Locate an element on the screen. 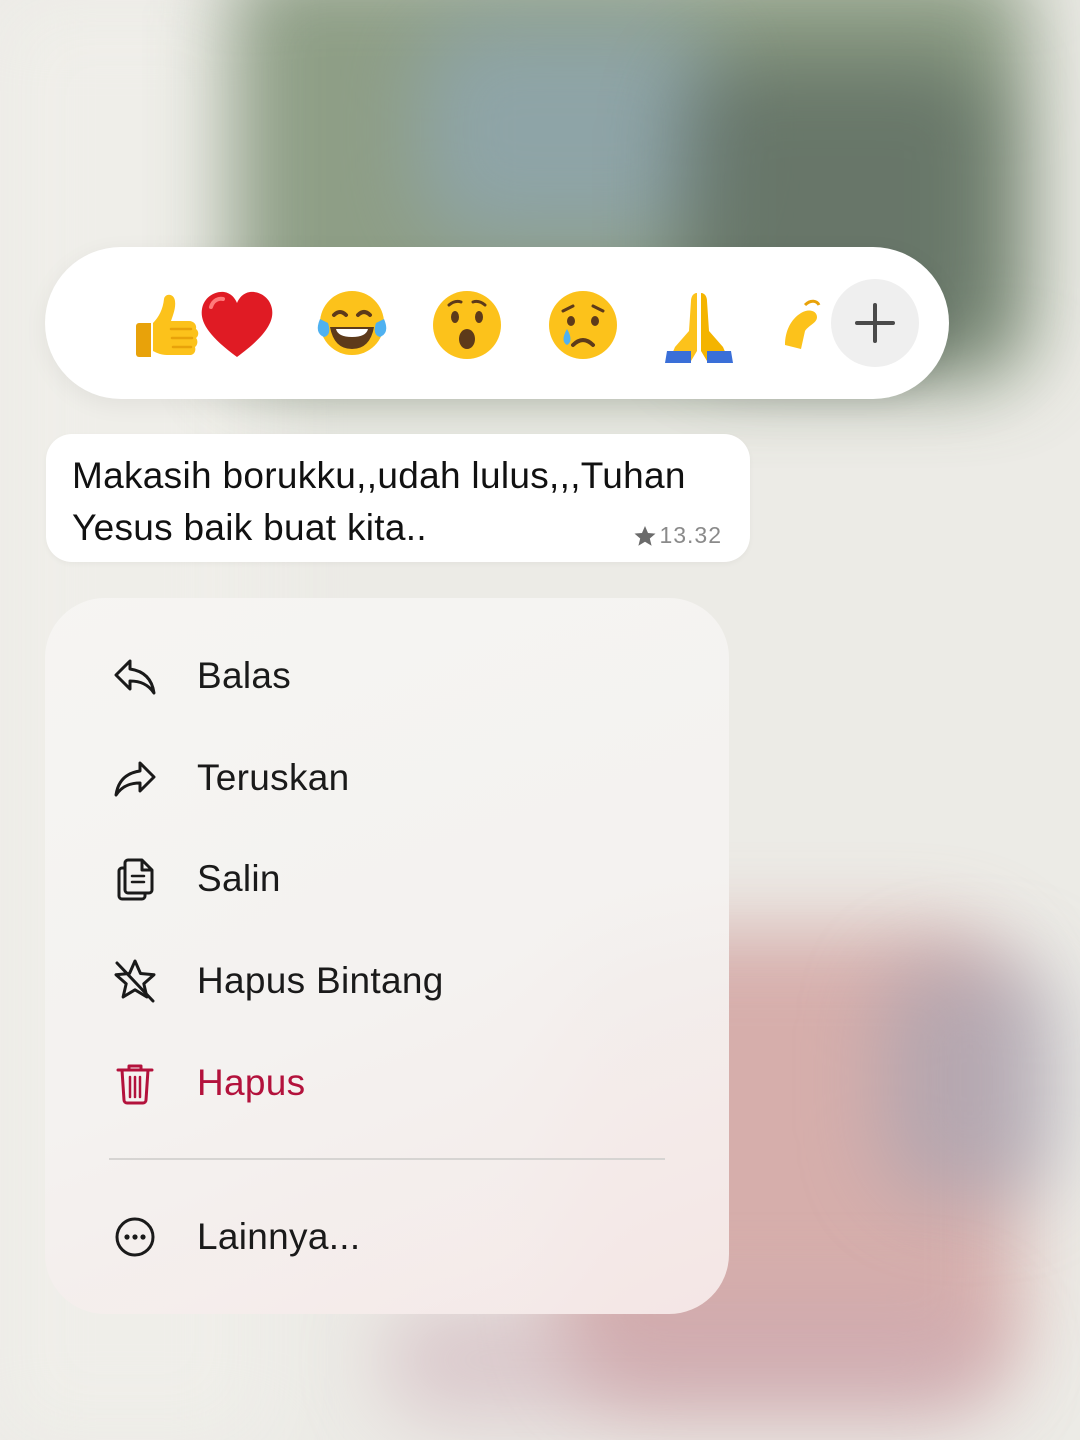 The width and height of the screenshot is (1080, 1440). crying-face-emoji-button is located at coordinates (583, 325).